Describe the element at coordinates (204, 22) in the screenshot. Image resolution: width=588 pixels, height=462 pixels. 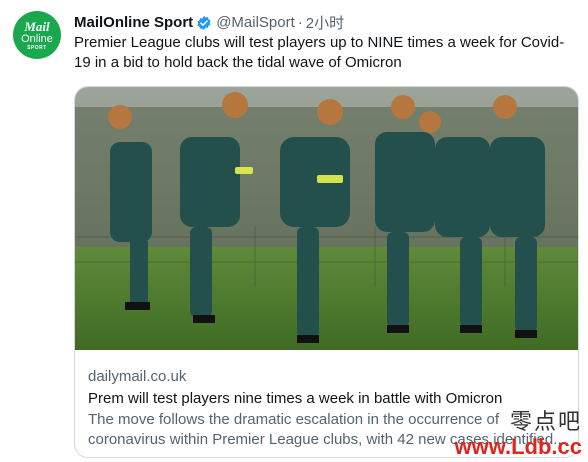
I see `verified-badge-icon` at that location.